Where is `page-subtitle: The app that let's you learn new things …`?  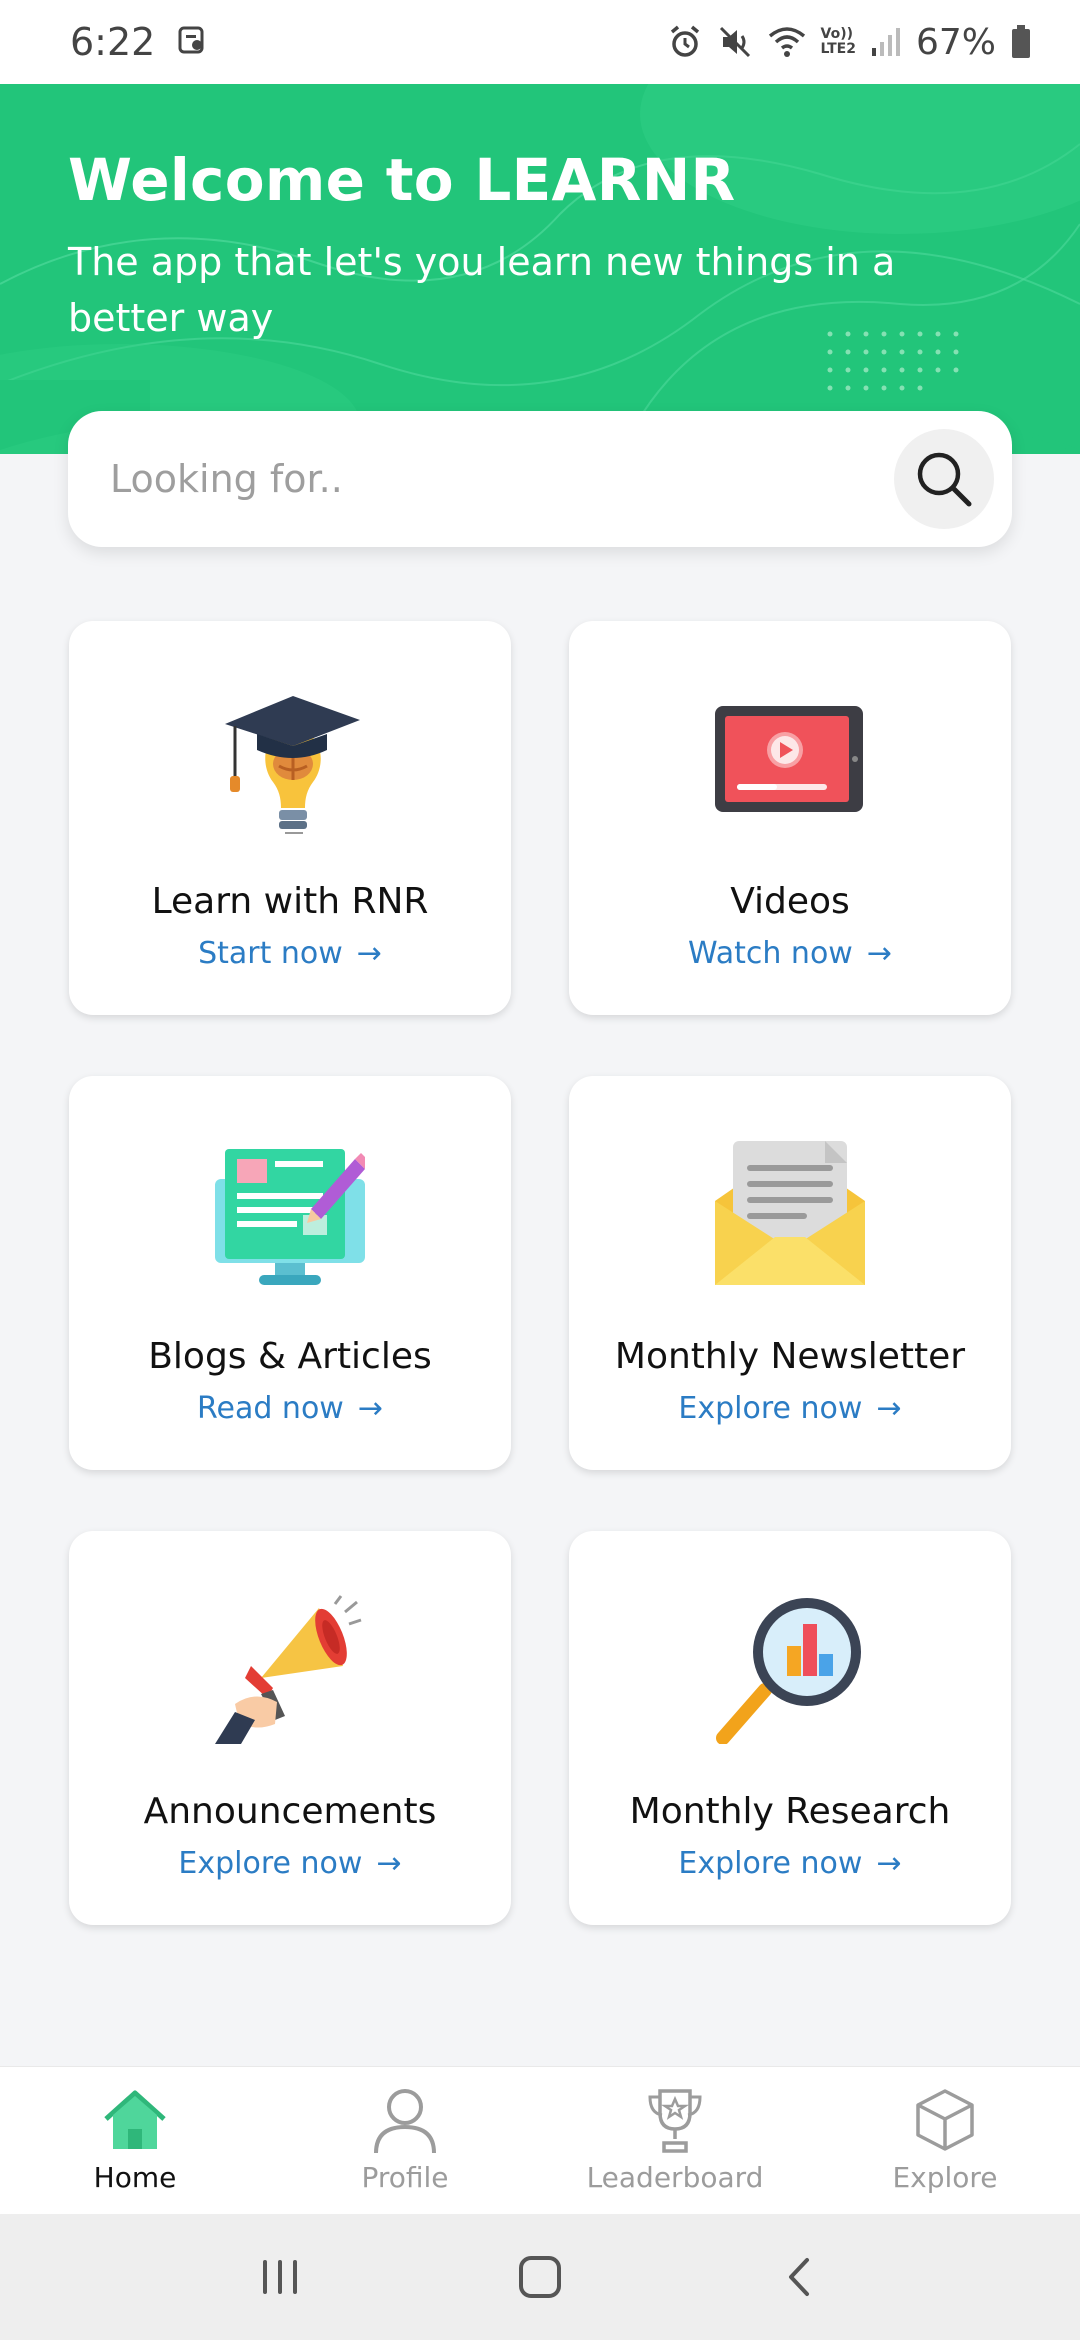 page-subtitle: The app that let's you learn new things … is located at coordinates (482, 290).